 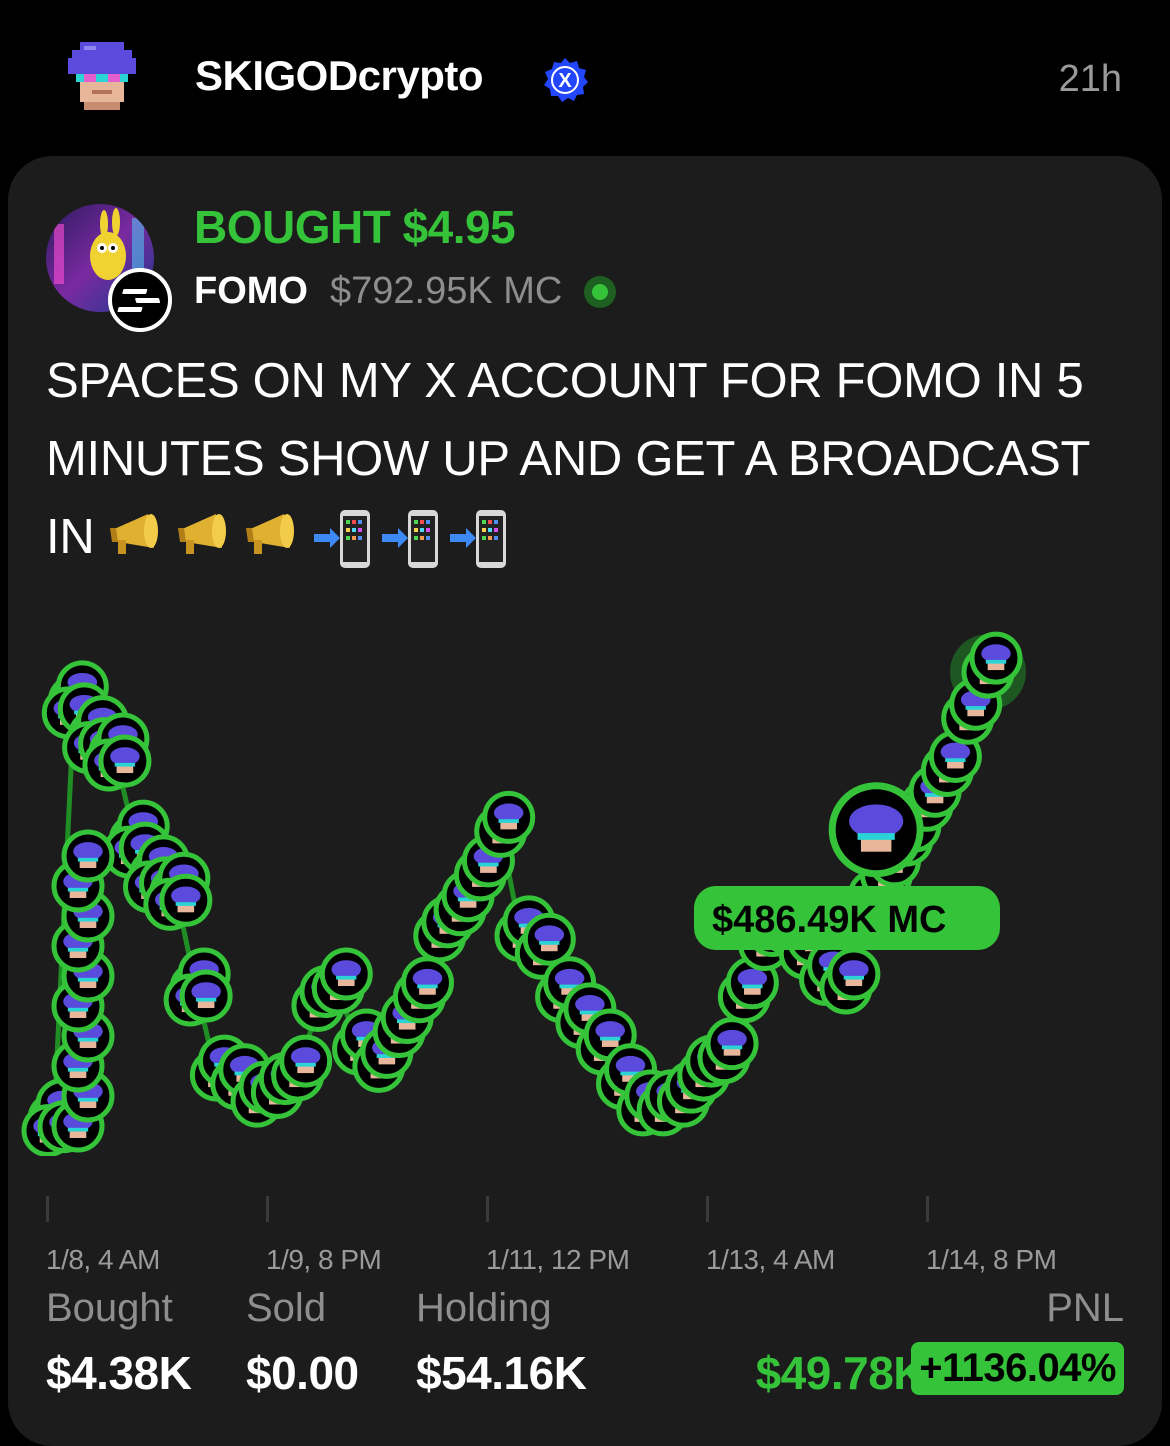 What do you see at coordinates (103, 1259) in the screenshot?
I see `x-tick-label: 1/8, 4 AM` at bounding box center [103, 1259].